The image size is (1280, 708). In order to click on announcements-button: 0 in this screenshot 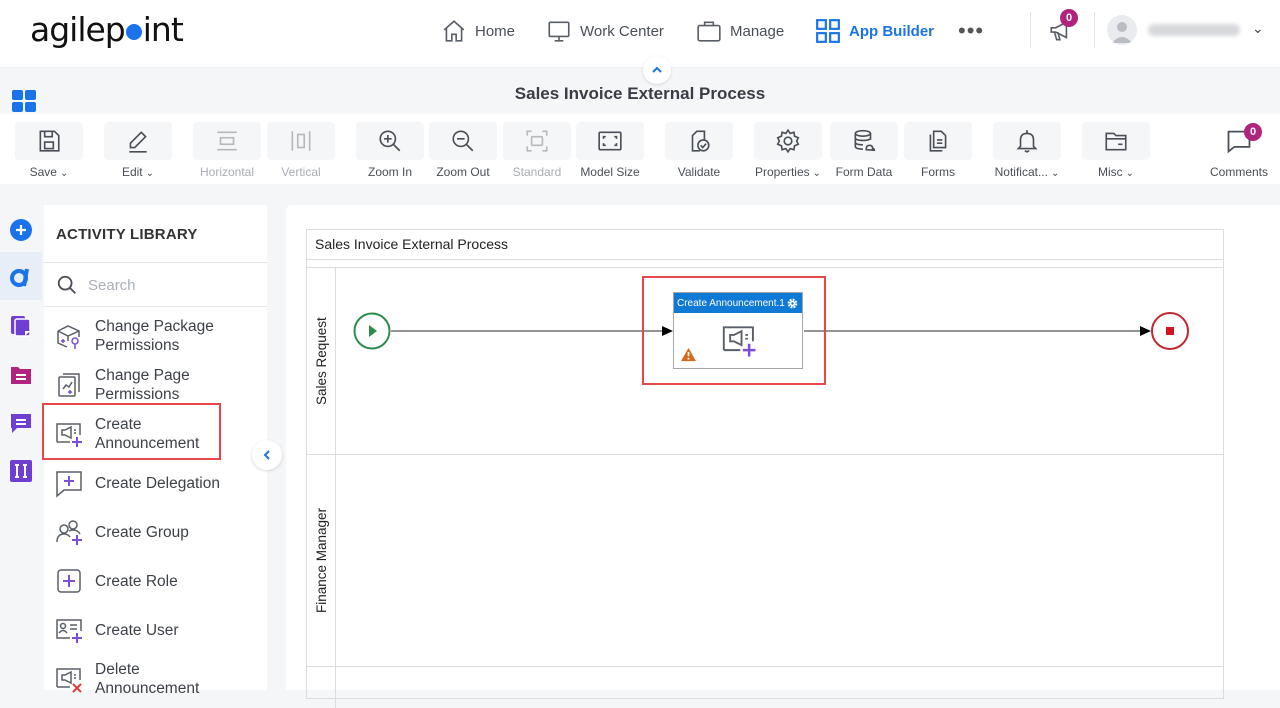, I will do `click(1063, 27)`.